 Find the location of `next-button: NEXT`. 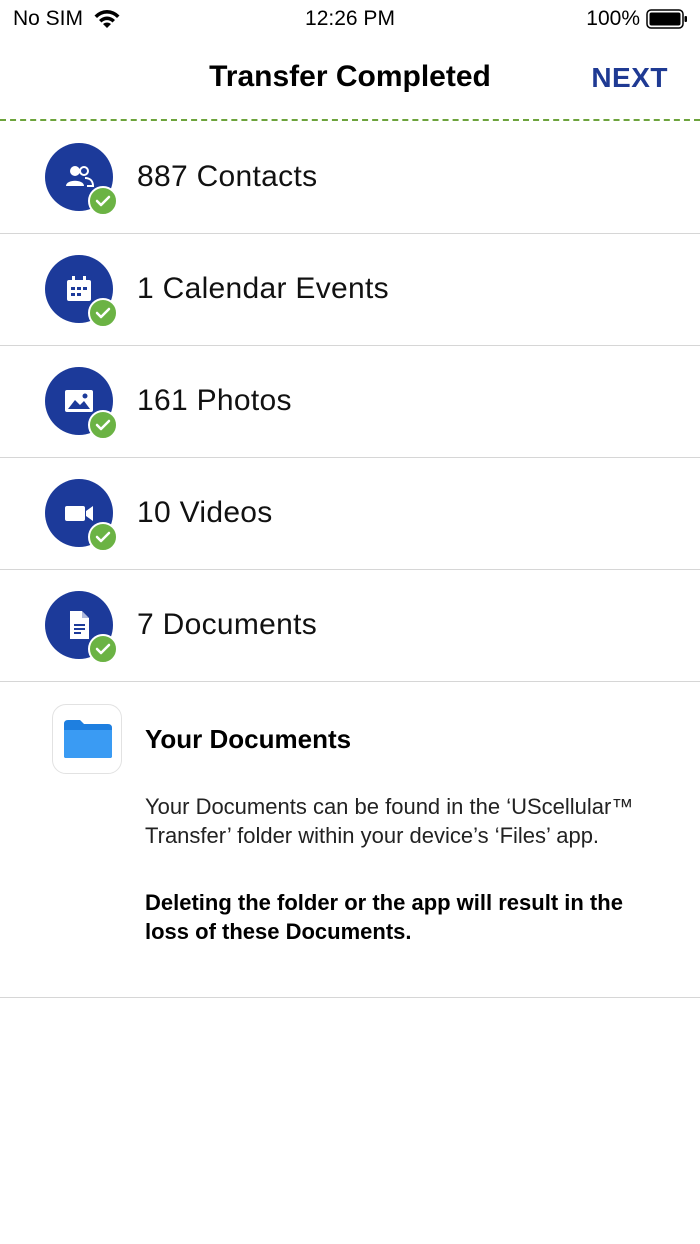

next-button: NEXT is located at coordinates (629, 78).